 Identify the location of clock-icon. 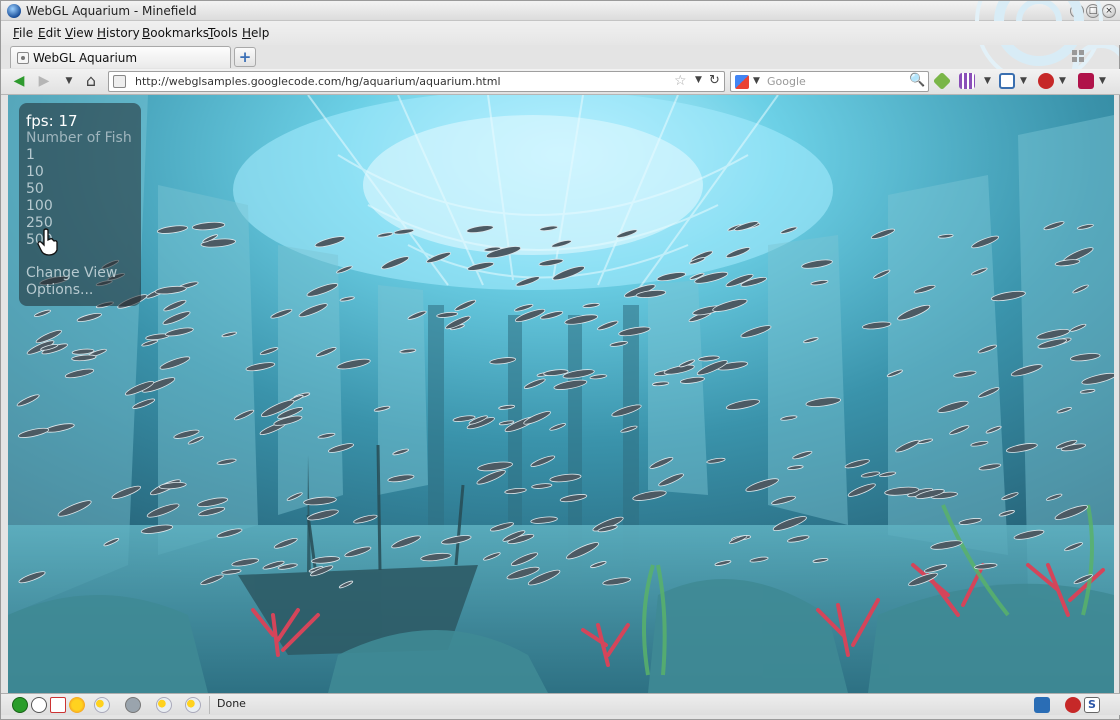
(39, 705).